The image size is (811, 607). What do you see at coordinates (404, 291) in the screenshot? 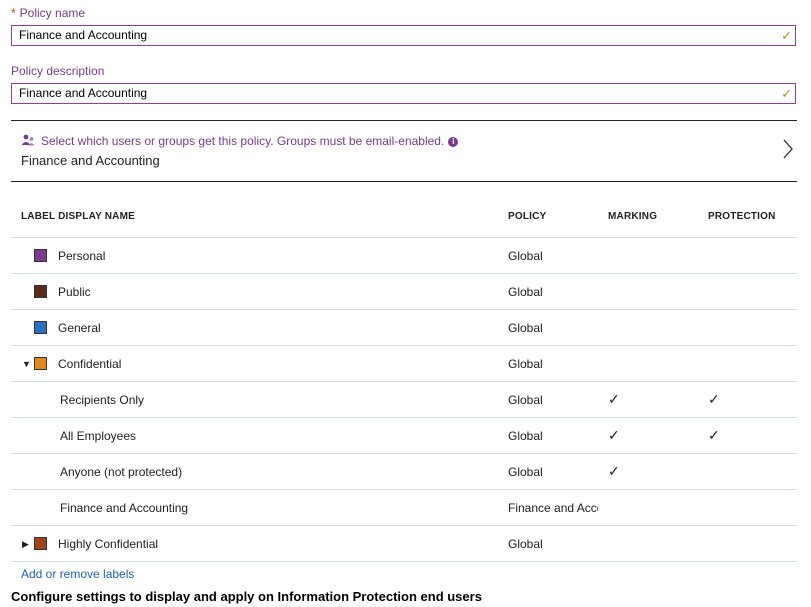
I see `table-row: Public Global` at bounding box center [404, 291].